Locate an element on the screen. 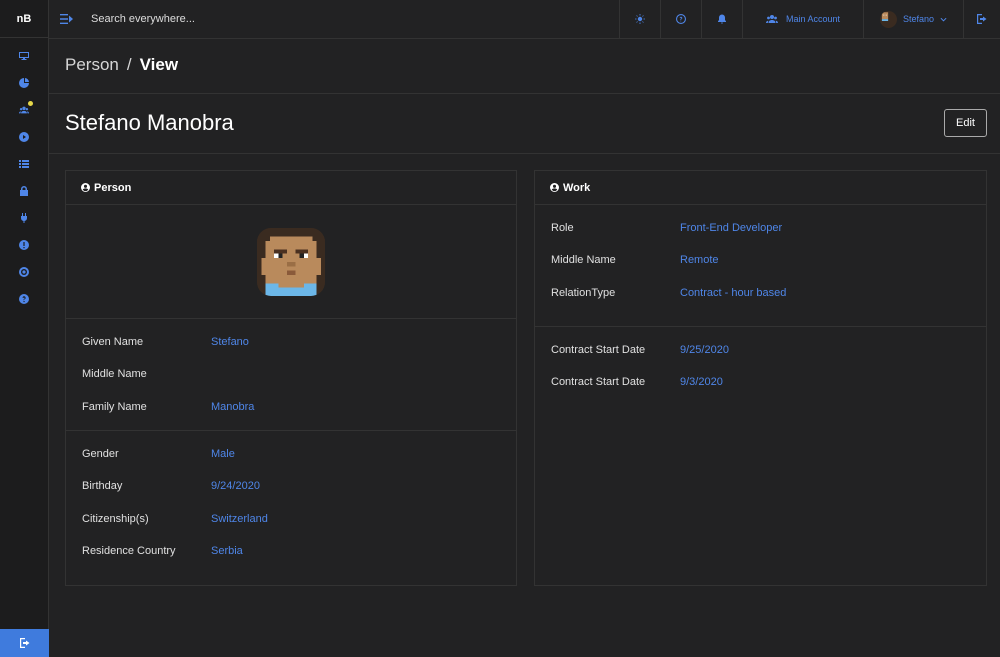  person-card-title: Person is located at coordinates (113, 187).